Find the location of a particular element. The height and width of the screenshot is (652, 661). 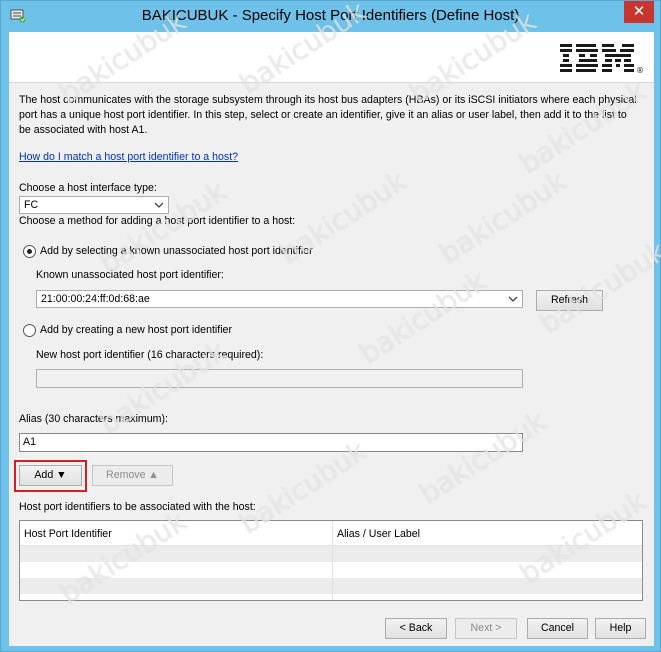

ibm-logo: ® is located at coordinates (602, 59).